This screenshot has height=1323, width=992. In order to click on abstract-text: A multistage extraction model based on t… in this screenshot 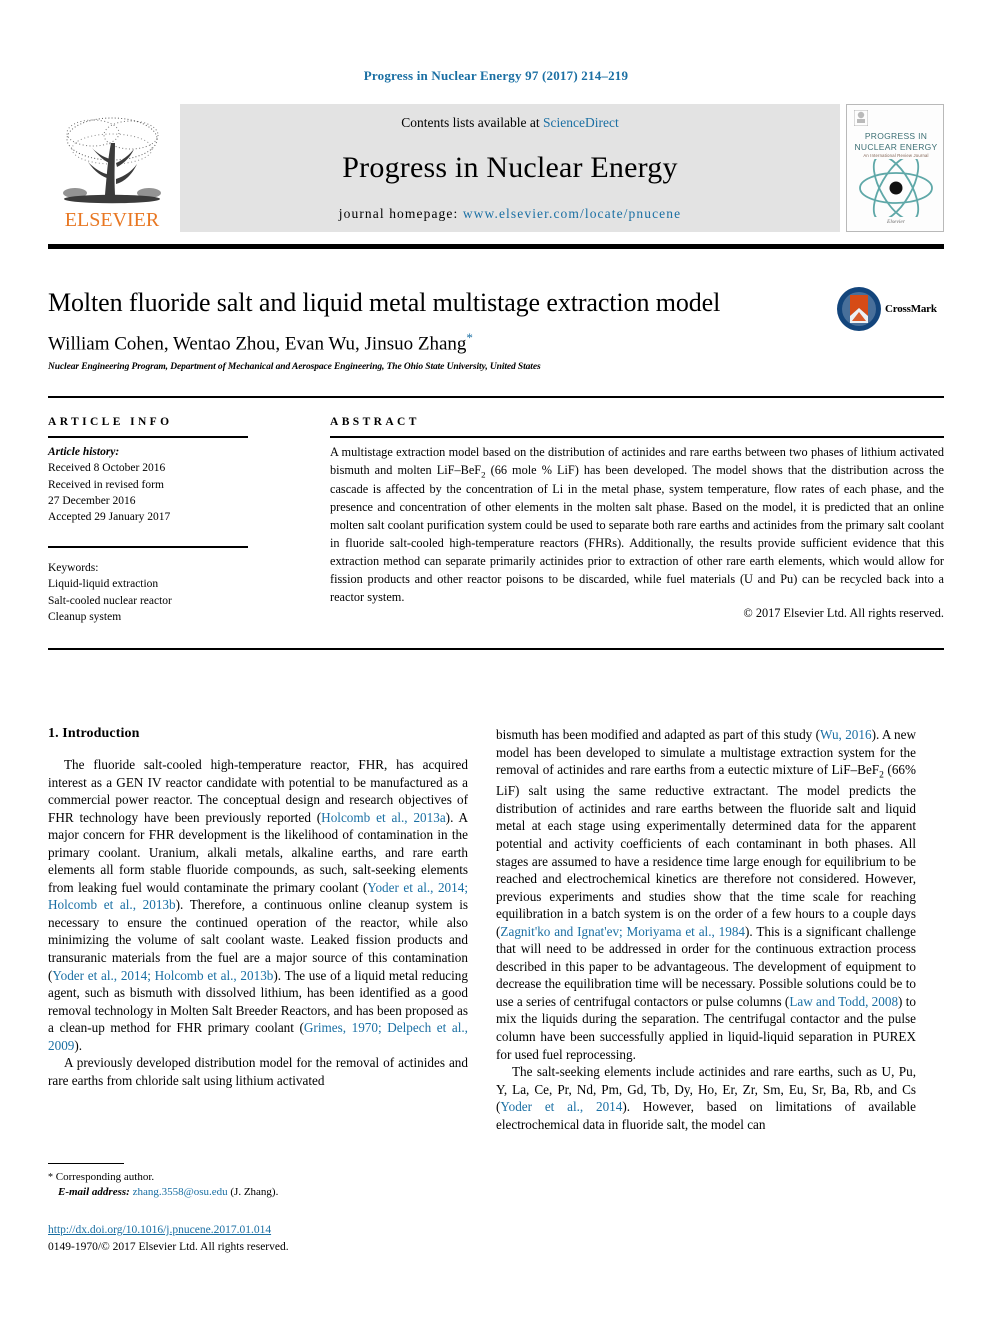, I will do `click(637, 525)`.